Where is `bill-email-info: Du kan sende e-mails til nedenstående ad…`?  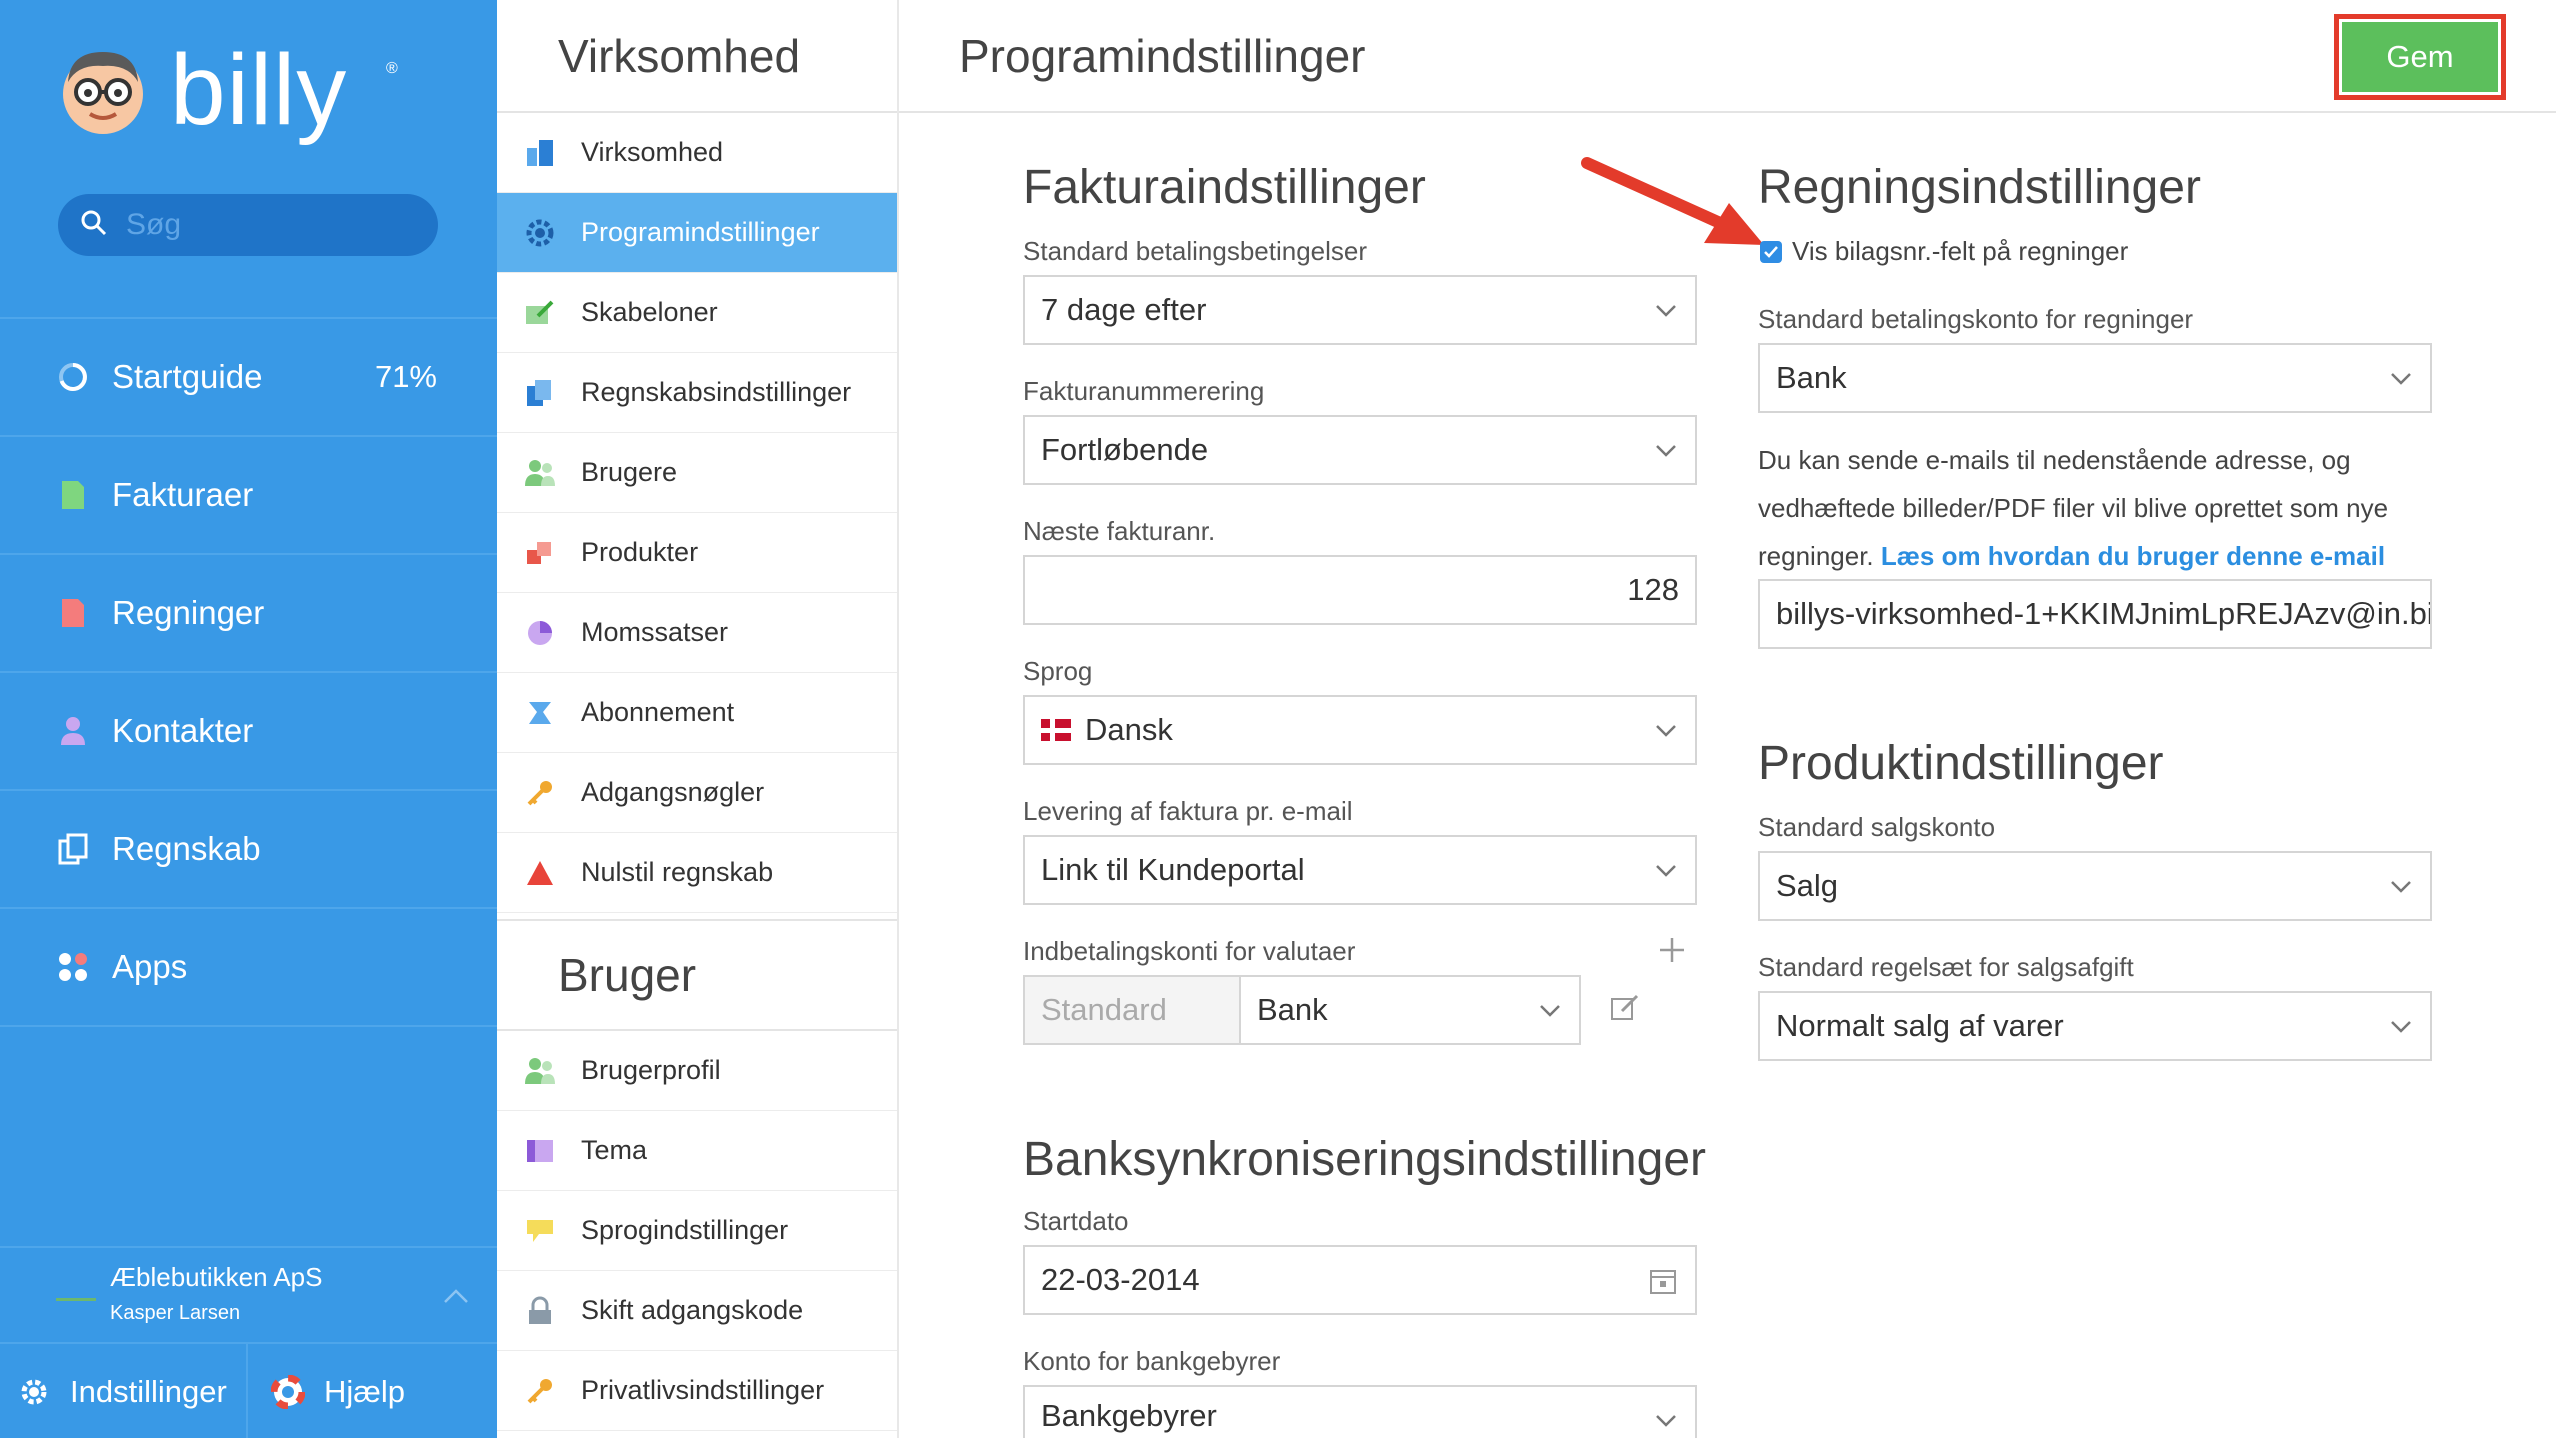
bill-email-info: Du kan sende e-mails til nedenstående ad… is located at coordinates (2108, 508).